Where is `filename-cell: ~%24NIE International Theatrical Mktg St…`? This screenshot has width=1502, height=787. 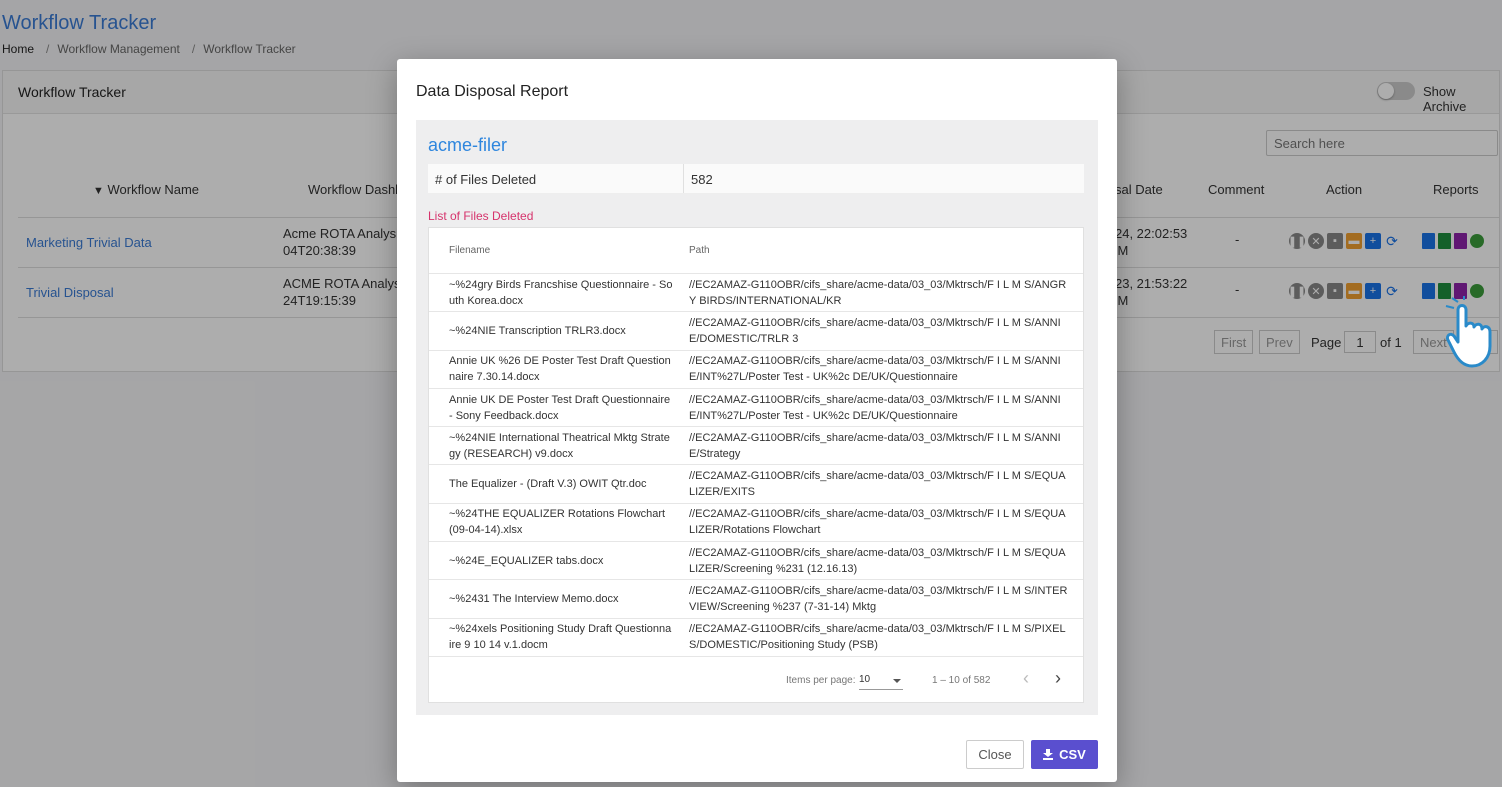
filename-cell: ~%24NIE International Theatrical Mktg St… is located at coordinates (559, 445).